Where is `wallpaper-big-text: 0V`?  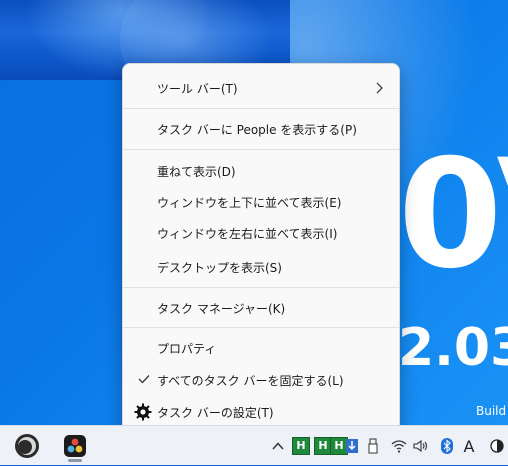
wallpaper-big-text: 0V is located at coordinates (453, 215).